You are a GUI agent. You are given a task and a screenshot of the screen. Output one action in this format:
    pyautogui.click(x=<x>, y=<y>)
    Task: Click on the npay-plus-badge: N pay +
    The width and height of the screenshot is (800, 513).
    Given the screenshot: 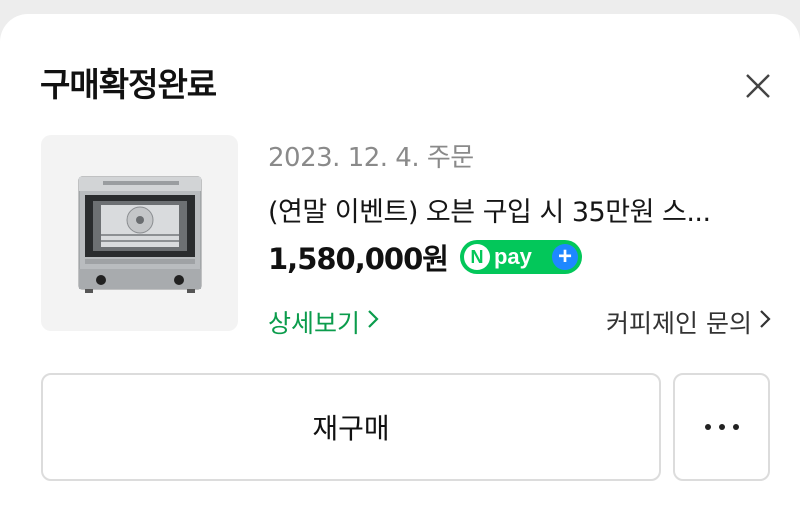 What is the action you would take?
    pyautogui.click(x=520, y=257)
    